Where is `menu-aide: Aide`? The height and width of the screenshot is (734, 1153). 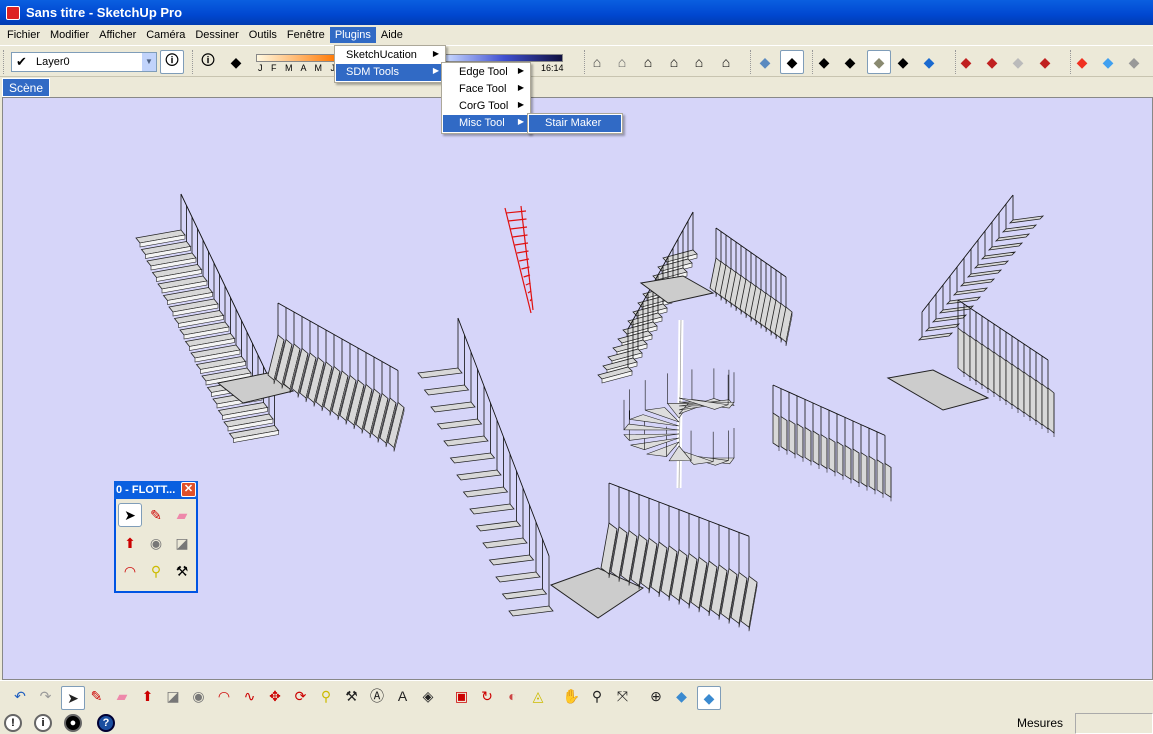 menu-aide: Aide is located at coordinates (392, 35).